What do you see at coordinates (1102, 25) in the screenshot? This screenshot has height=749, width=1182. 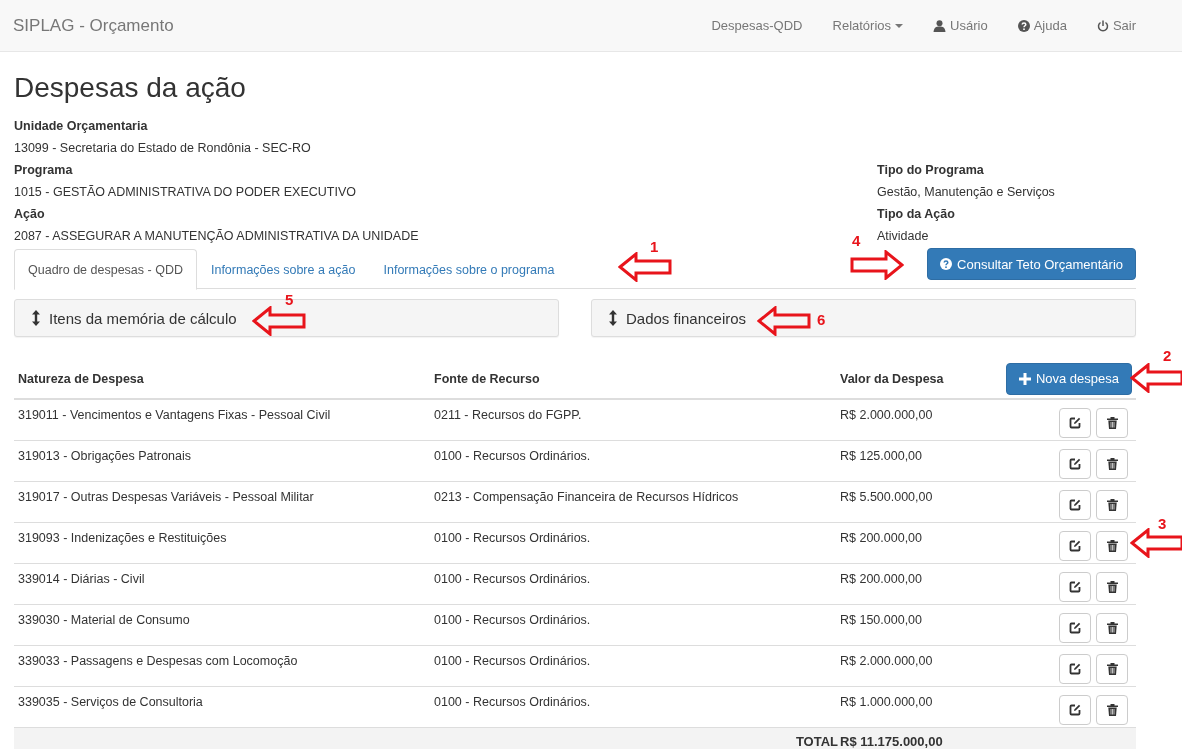 I see `power-icon` at bounding box center [1102, 25].